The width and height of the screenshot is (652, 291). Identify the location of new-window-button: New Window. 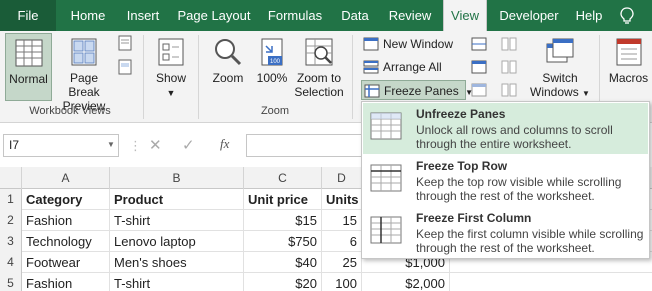
(411, 44).